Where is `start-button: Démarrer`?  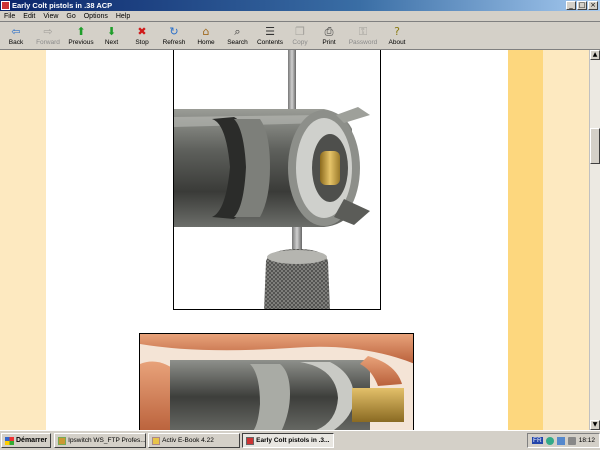
start-button: Démarrer is located at coordinates (26, 440).